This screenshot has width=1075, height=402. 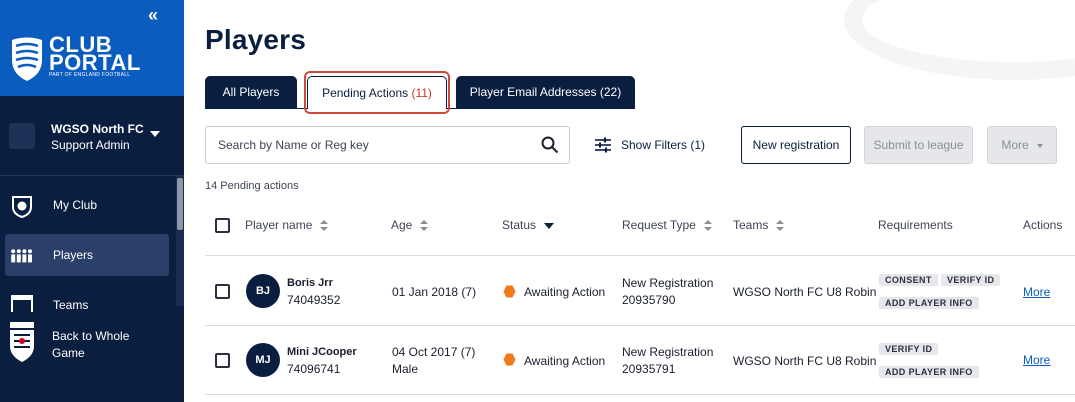 I want to click on player-name: Boris Jrr, so click(x=310, y=283).